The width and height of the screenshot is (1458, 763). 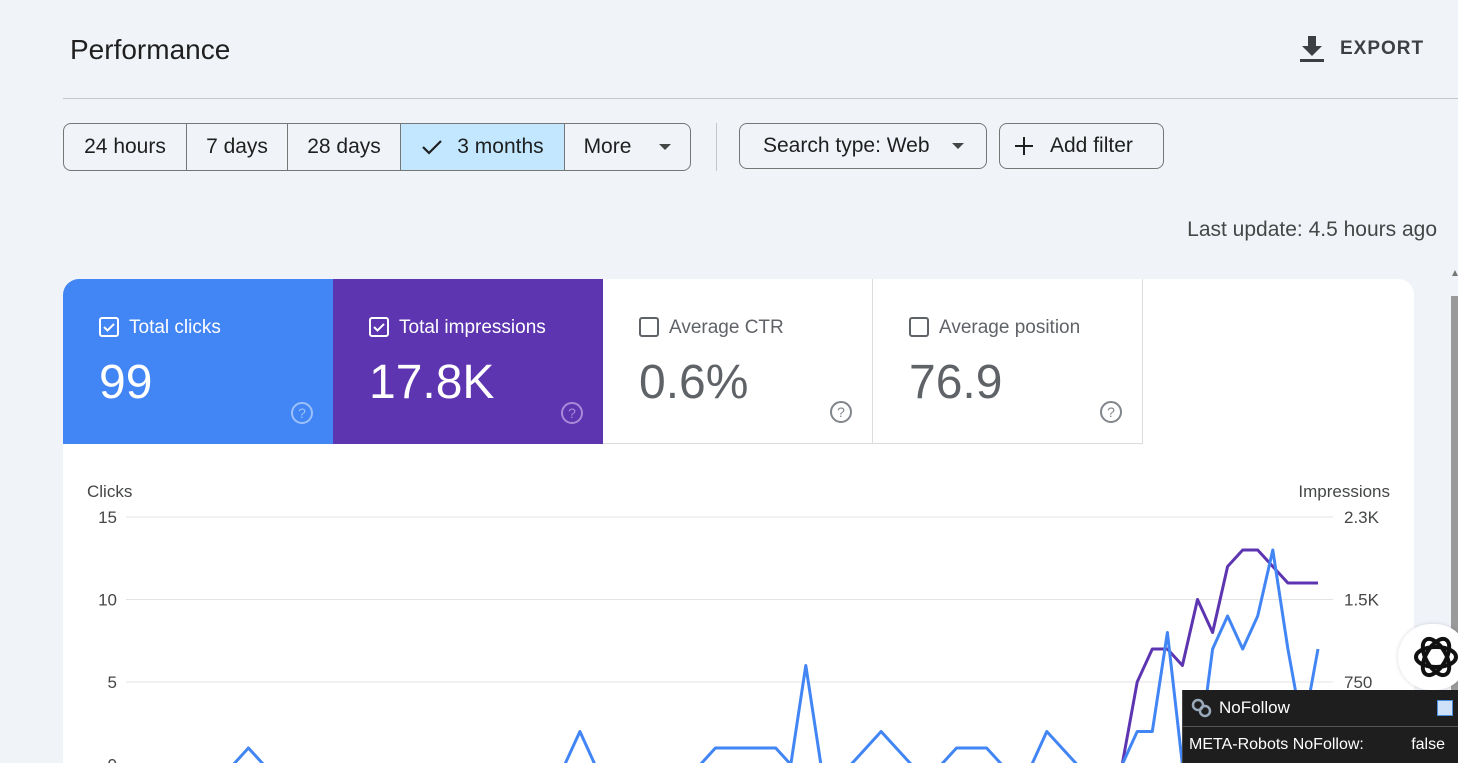 I want to click on y-tick-left: 0, so click(x=112, y=759).